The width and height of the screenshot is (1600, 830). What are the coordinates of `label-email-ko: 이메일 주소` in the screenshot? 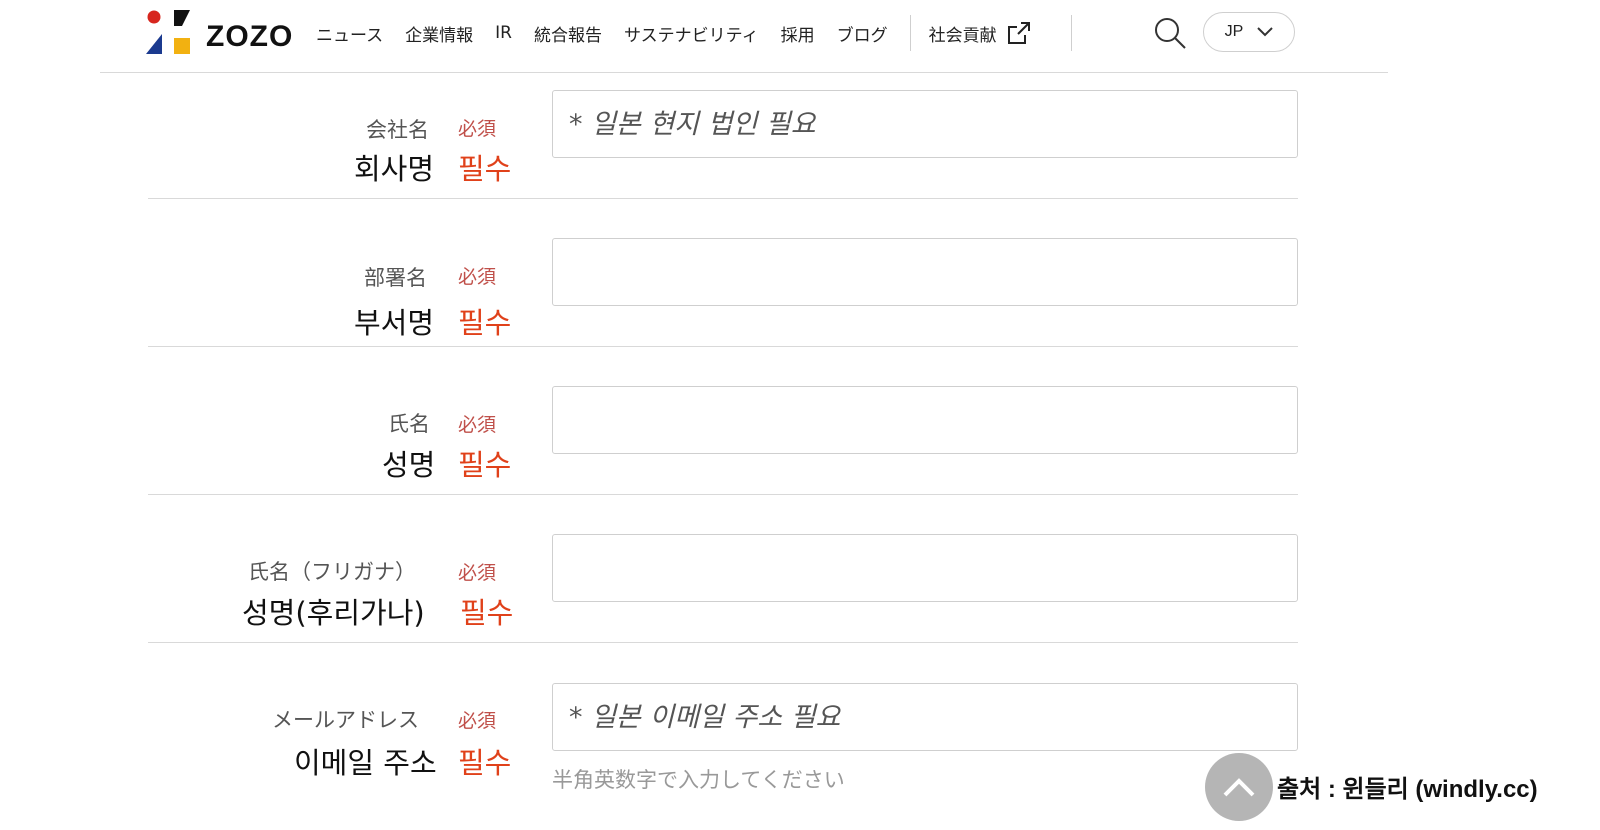 It's located at (365, 763).